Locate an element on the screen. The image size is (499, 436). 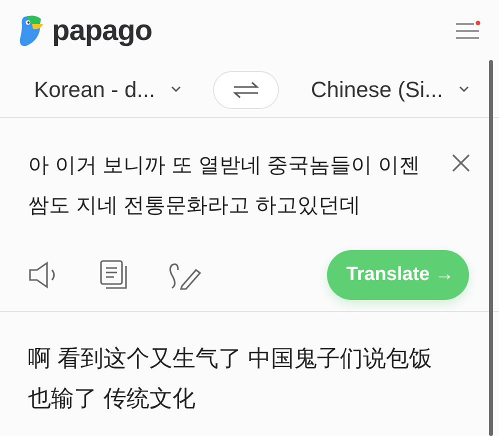
parrot-logo-icon is located at coordinates (31, 31).